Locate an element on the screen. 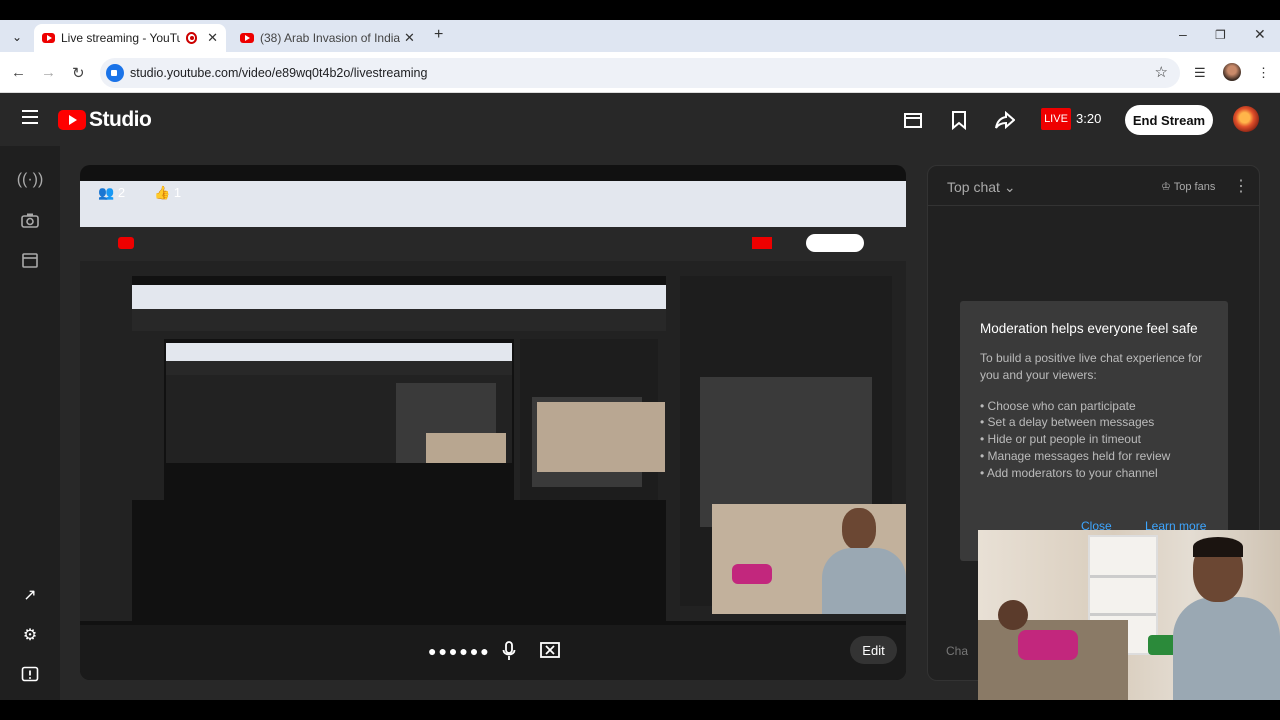 Image resolution: width=1280 pixels, height=720 pixels. mic-icon is located at coordinates (509, 653).